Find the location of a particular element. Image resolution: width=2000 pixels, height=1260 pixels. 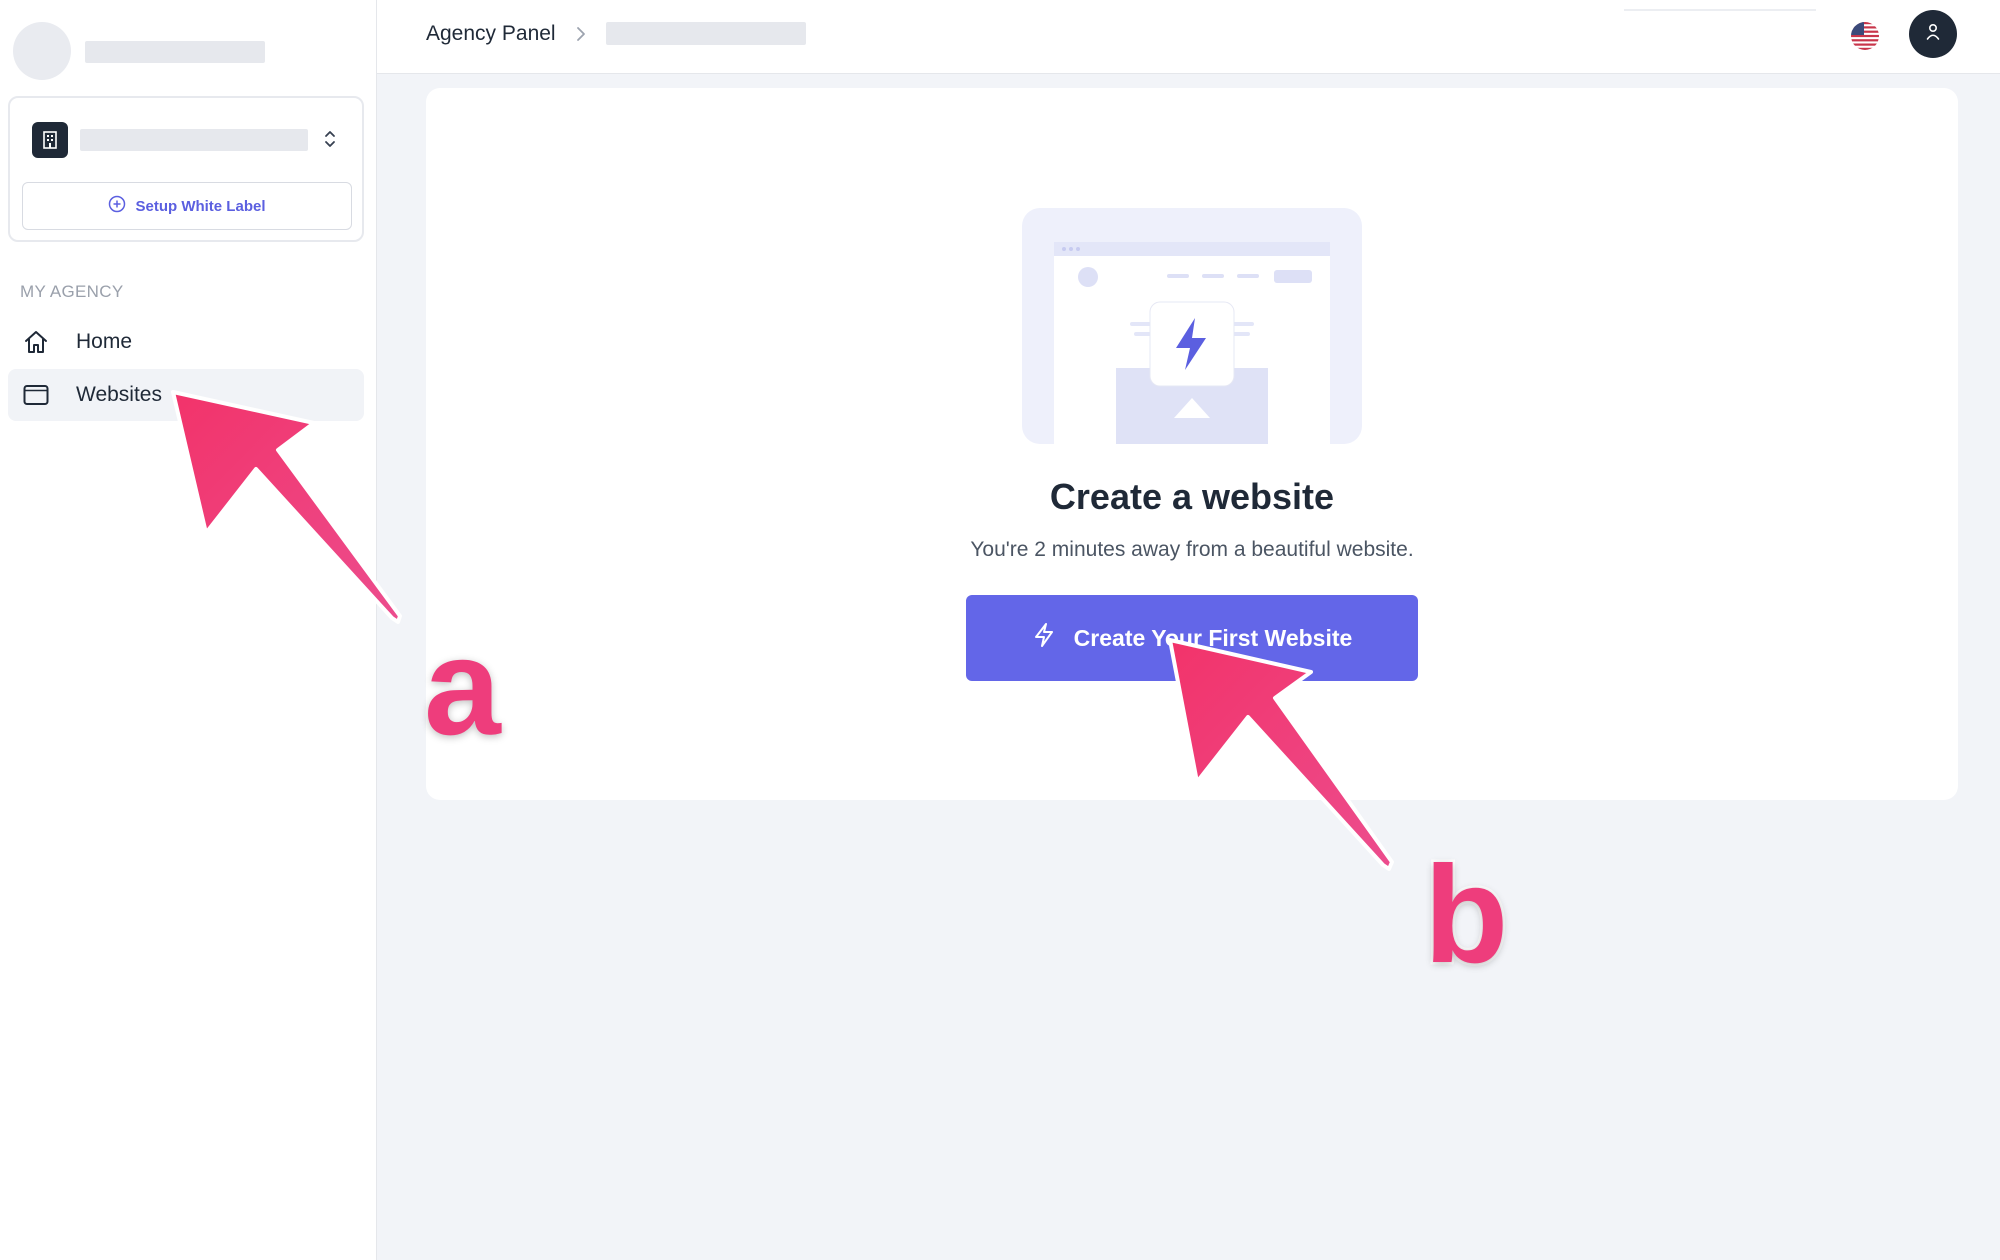

divider is located at coordinates (1720, 10).